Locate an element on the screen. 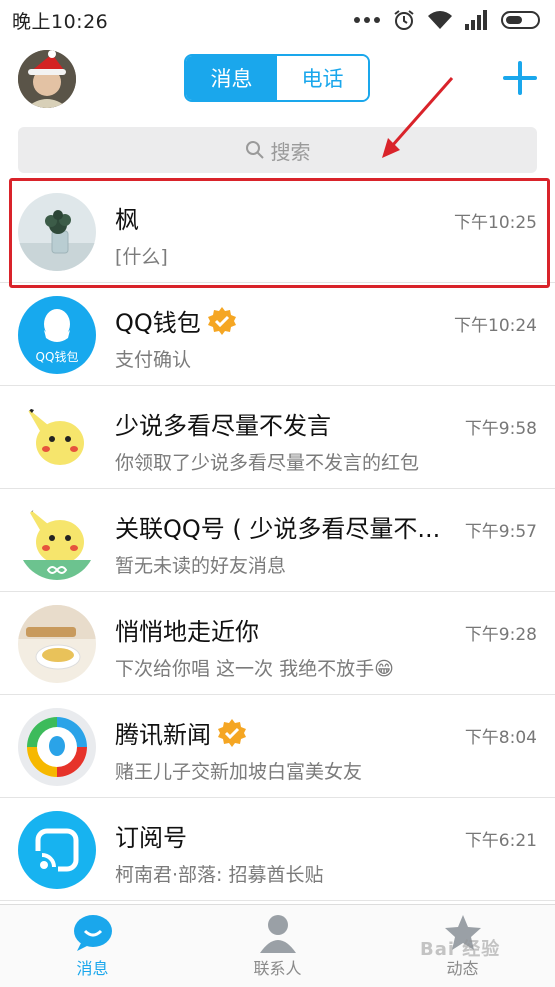 The height and width of the screenshot is (987, 555). conversation-row: 订阅号 柯南君·部落: 招募酋长贴 下午6:21 is located at coordinates (277, 849).